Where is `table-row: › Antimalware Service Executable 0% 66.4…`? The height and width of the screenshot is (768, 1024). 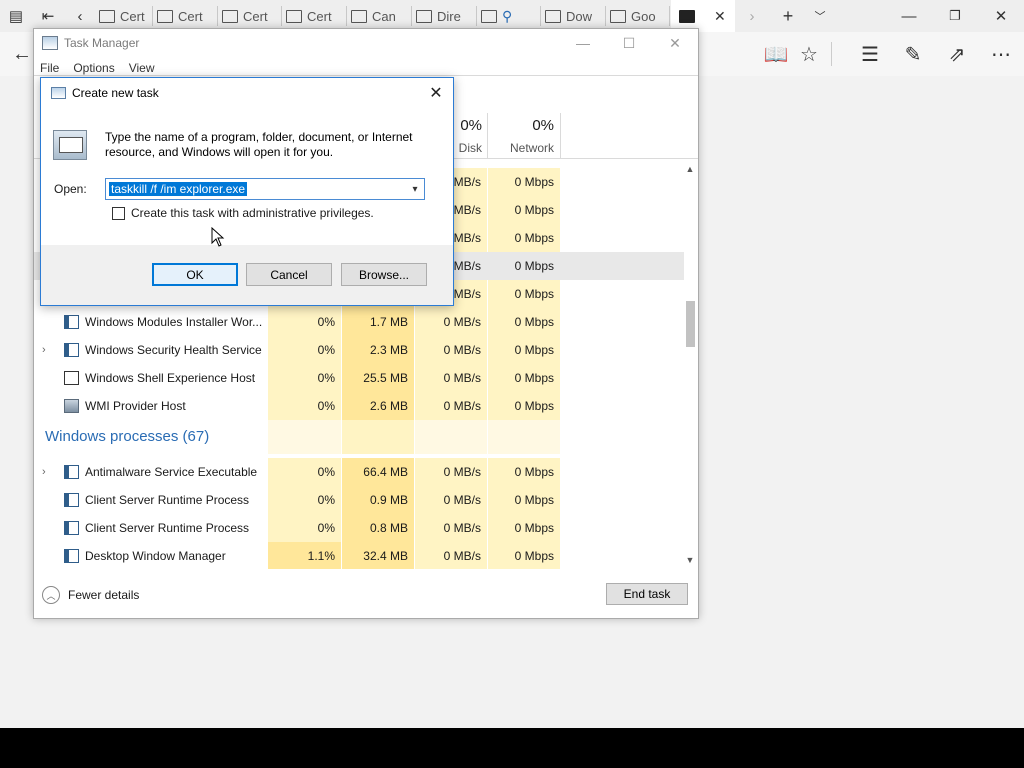
table-row: › Antimalware Service Executable 0% 66.4… is located at coordinates (359, 472).